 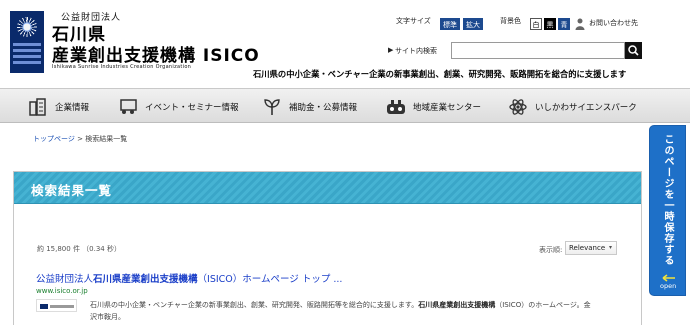 I want to click on arrow-left-icon, so click(x=668, y=278).